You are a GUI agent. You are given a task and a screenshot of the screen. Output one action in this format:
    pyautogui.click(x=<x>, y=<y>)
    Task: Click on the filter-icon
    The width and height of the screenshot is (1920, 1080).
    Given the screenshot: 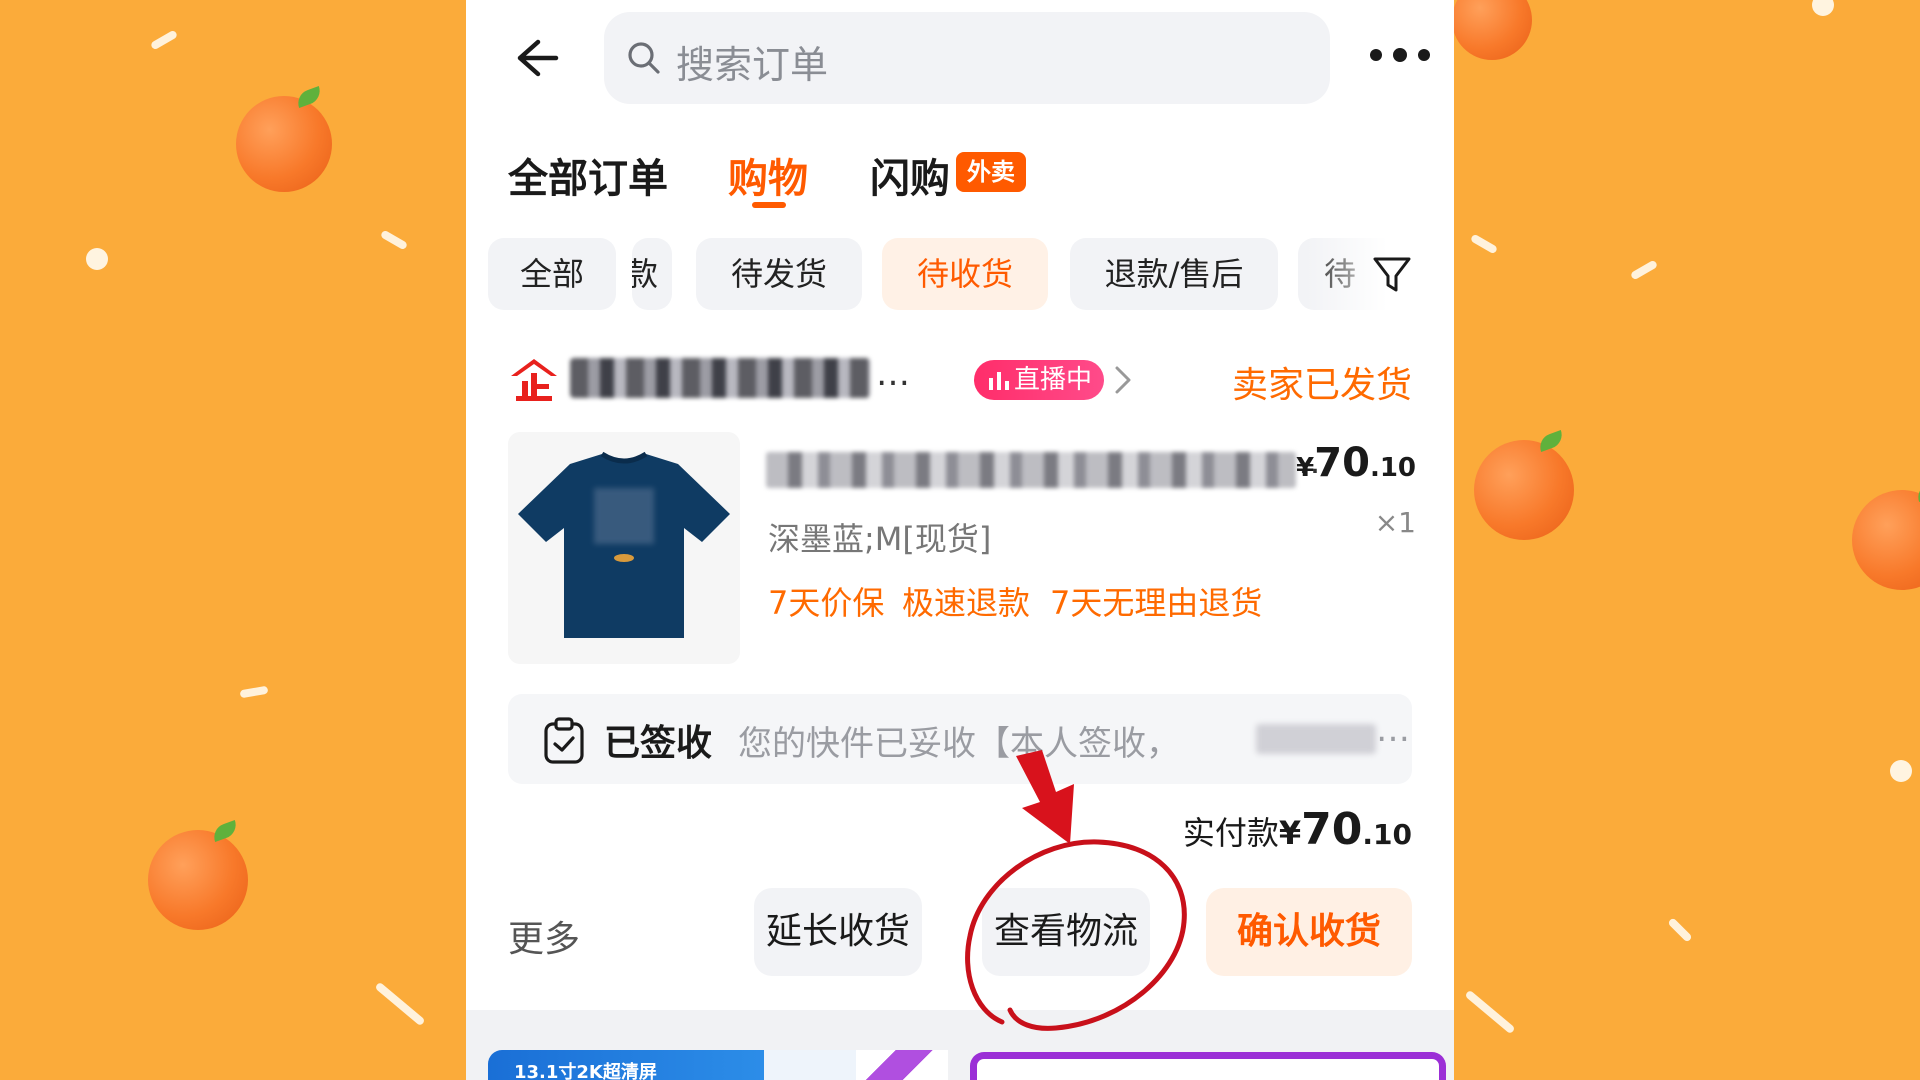 What is the action you would take?
    pyautogui.click(x=1392, y=274)
    